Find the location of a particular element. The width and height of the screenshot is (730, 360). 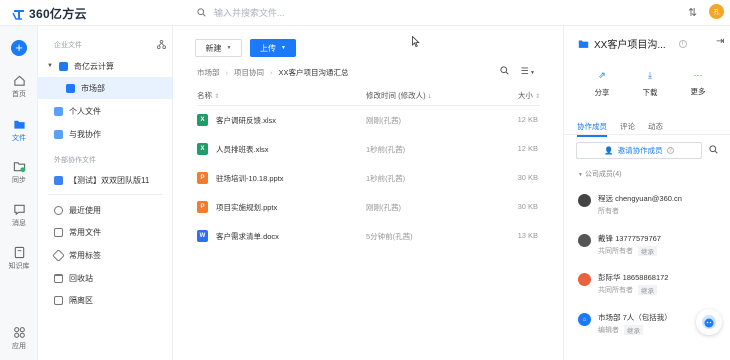

nav-common-label: 常用文件 is located at coordinates (85, 232).